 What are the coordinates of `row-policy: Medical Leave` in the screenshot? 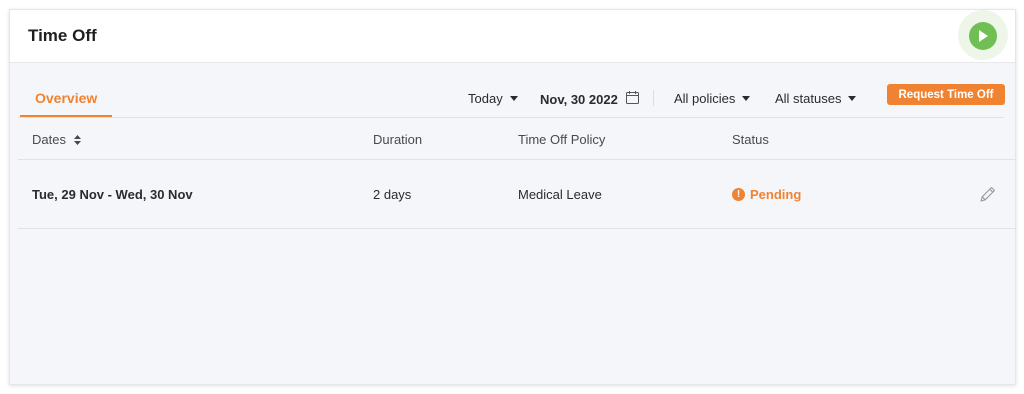 It's located at (560, 194).